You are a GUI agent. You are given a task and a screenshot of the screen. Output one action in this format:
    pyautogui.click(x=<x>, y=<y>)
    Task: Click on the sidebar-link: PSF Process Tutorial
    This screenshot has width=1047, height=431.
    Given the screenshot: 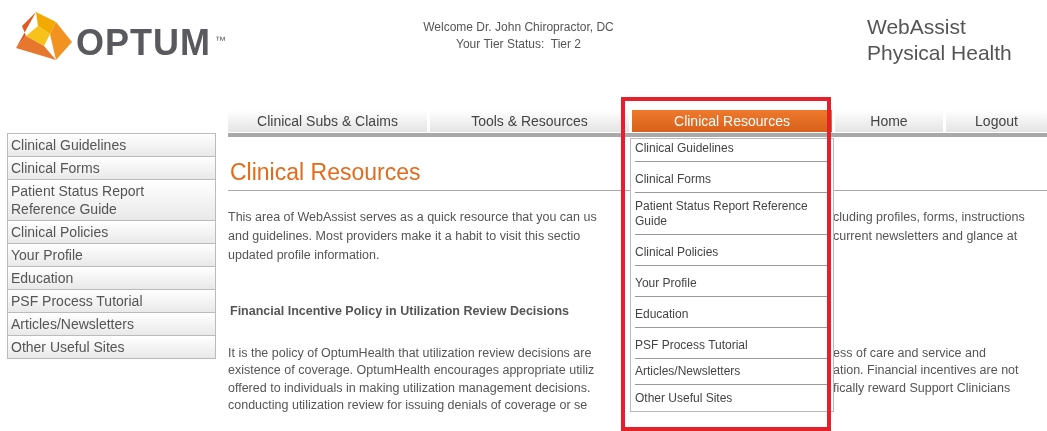 What is the action you would take?
    pyautogui.click(x=111, y=301)
    